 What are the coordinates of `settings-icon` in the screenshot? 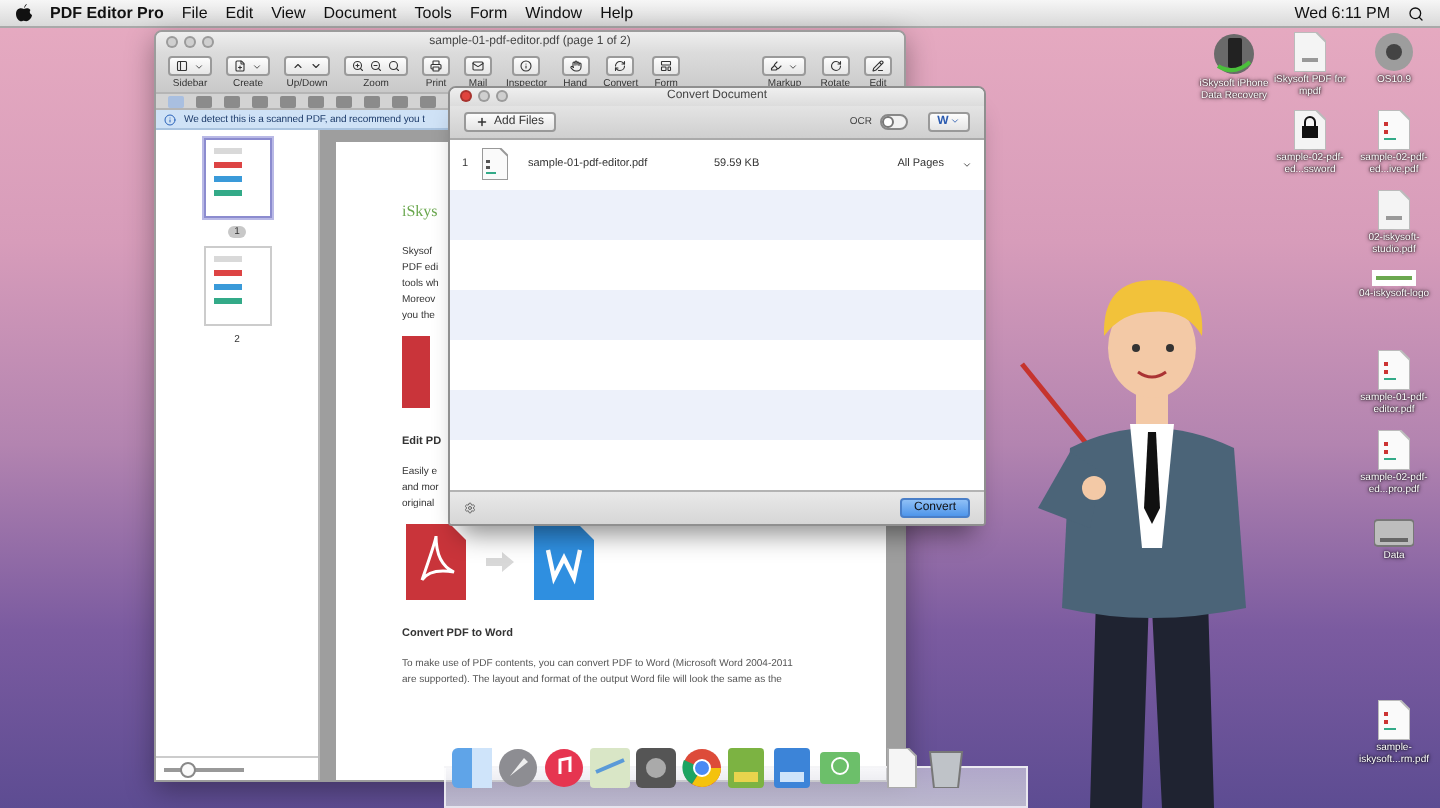 It's located at (470, 507).